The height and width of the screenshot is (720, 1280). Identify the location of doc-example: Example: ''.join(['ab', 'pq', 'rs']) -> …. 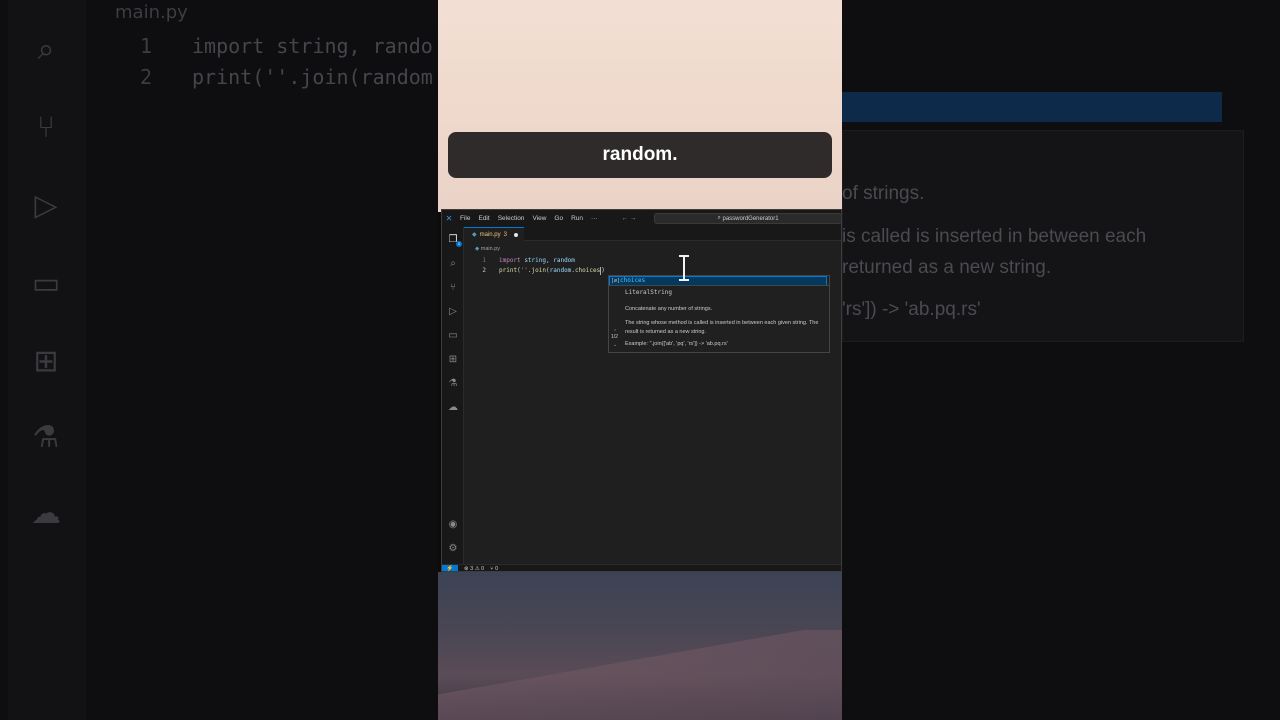
(676, 344).